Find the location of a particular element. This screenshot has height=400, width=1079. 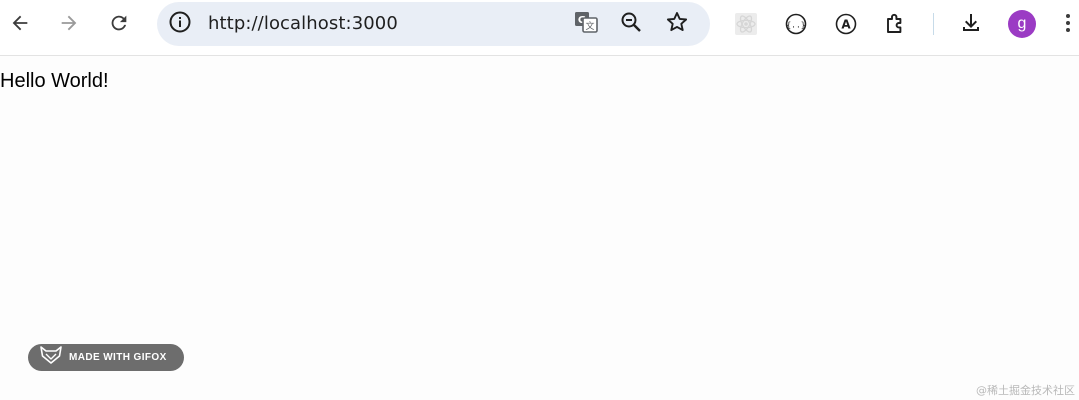

back-button is located at coordinates (20, 23).